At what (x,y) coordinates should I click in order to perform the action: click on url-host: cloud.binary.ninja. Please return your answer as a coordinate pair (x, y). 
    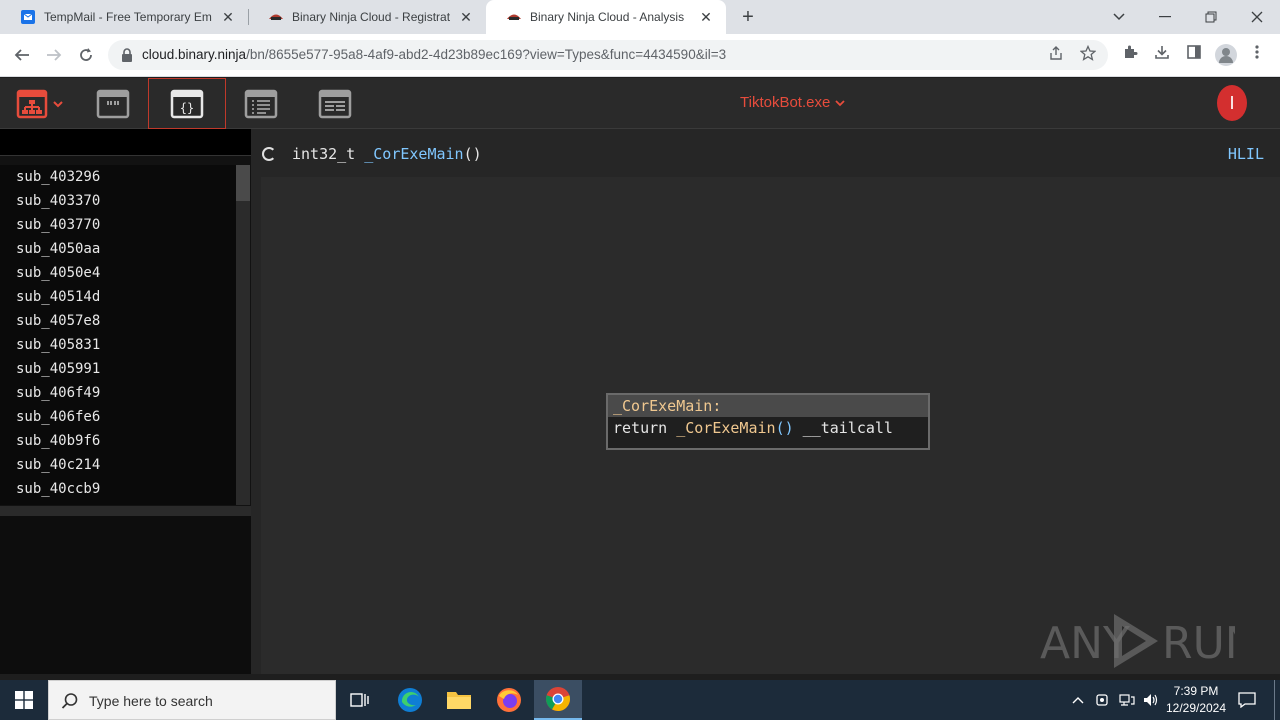
    Looking at the image, I should click on (194, 54).